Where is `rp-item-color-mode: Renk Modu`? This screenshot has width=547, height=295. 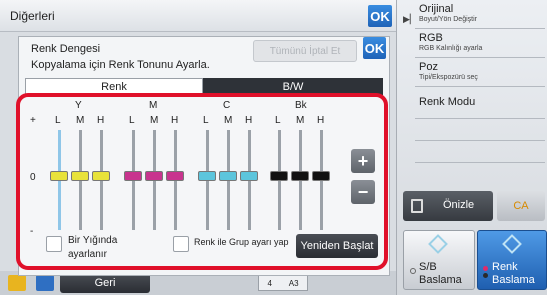 rp-item-color-mode: Renk Modu is located at coordinates (481, 102).